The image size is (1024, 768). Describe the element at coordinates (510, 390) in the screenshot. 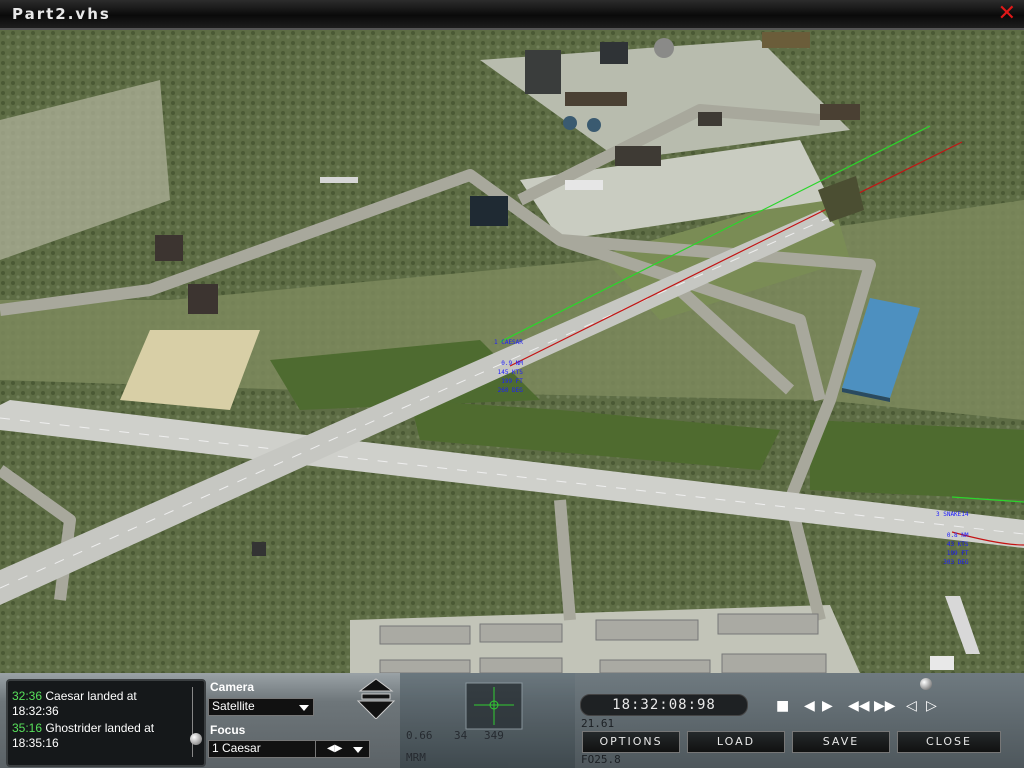

I see `heading-readout: 260 DEG` at that location.